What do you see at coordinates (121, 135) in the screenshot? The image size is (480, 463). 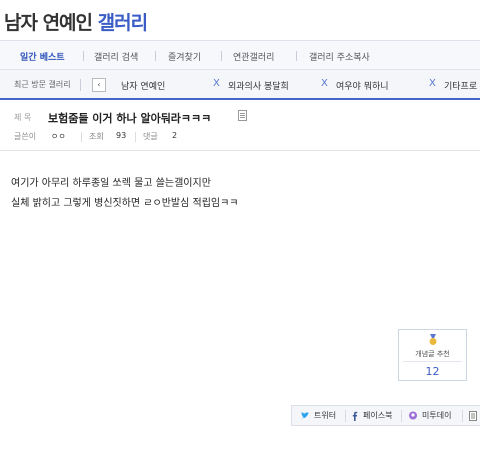 I see `views-count: 93` at bounding box center [121, 135].